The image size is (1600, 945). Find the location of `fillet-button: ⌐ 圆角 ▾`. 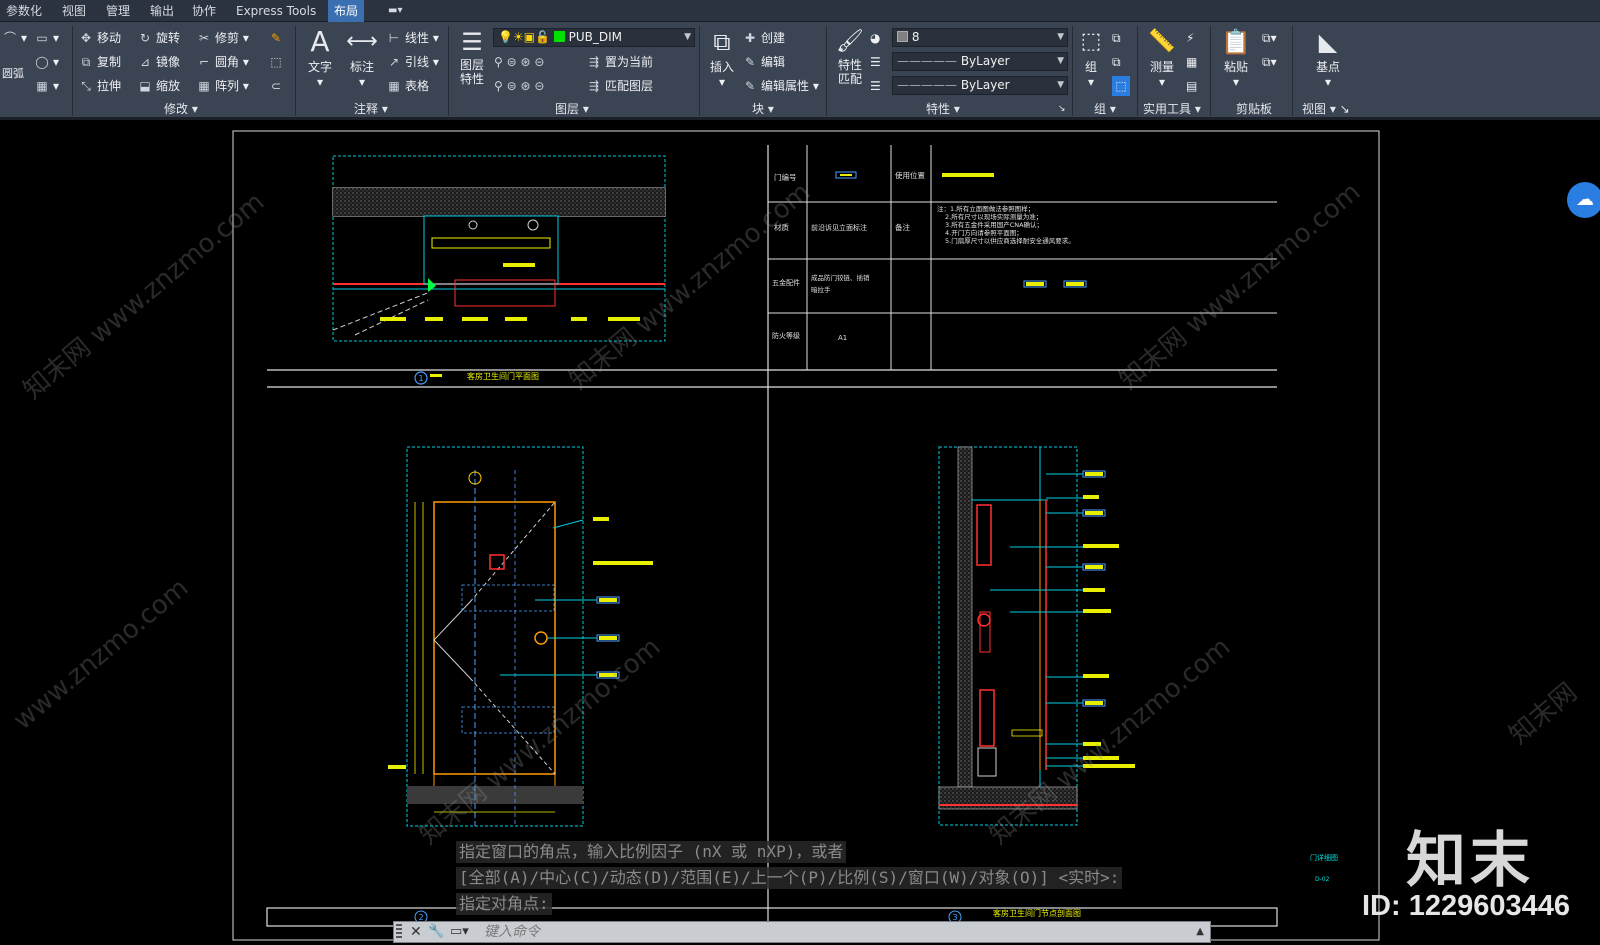

fillet-button: ⌐ 圆角 ▾ is located at coordinates (222, 62).